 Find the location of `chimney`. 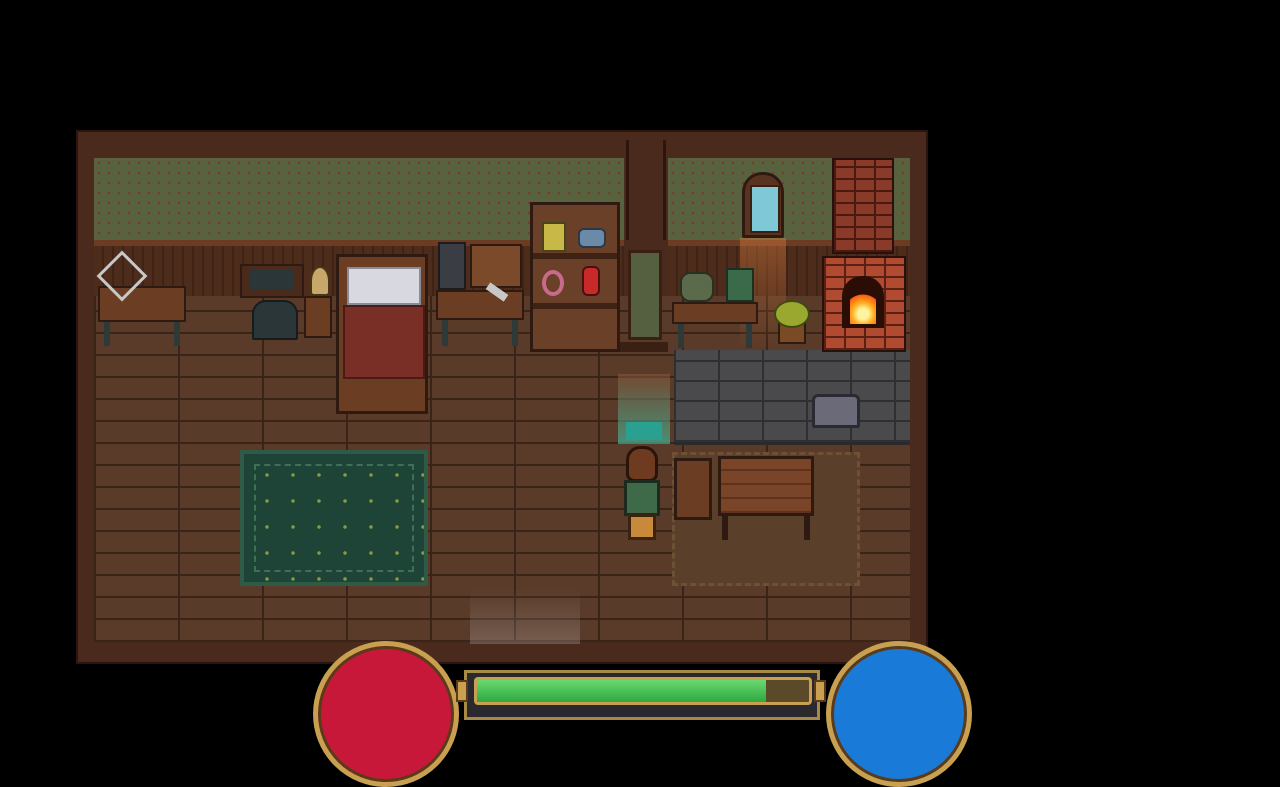

chimney is located at coordinates (863, 206).